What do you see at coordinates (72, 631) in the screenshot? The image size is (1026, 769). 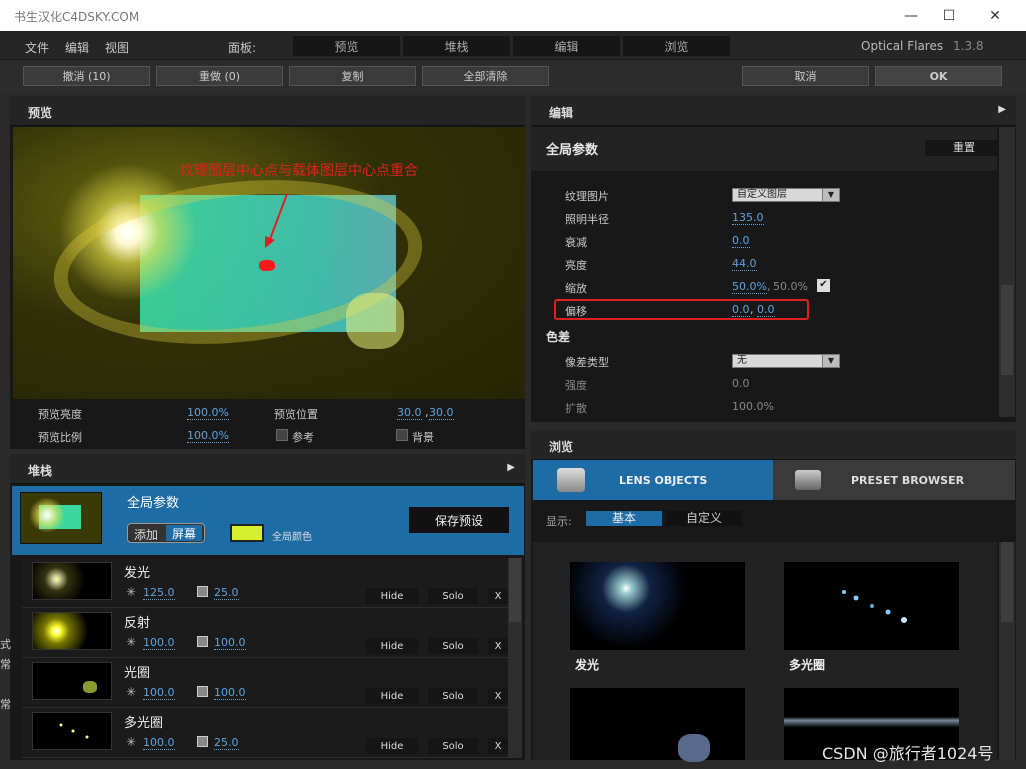 I see `stack-thumbnail` at bounding box center [72, 631].